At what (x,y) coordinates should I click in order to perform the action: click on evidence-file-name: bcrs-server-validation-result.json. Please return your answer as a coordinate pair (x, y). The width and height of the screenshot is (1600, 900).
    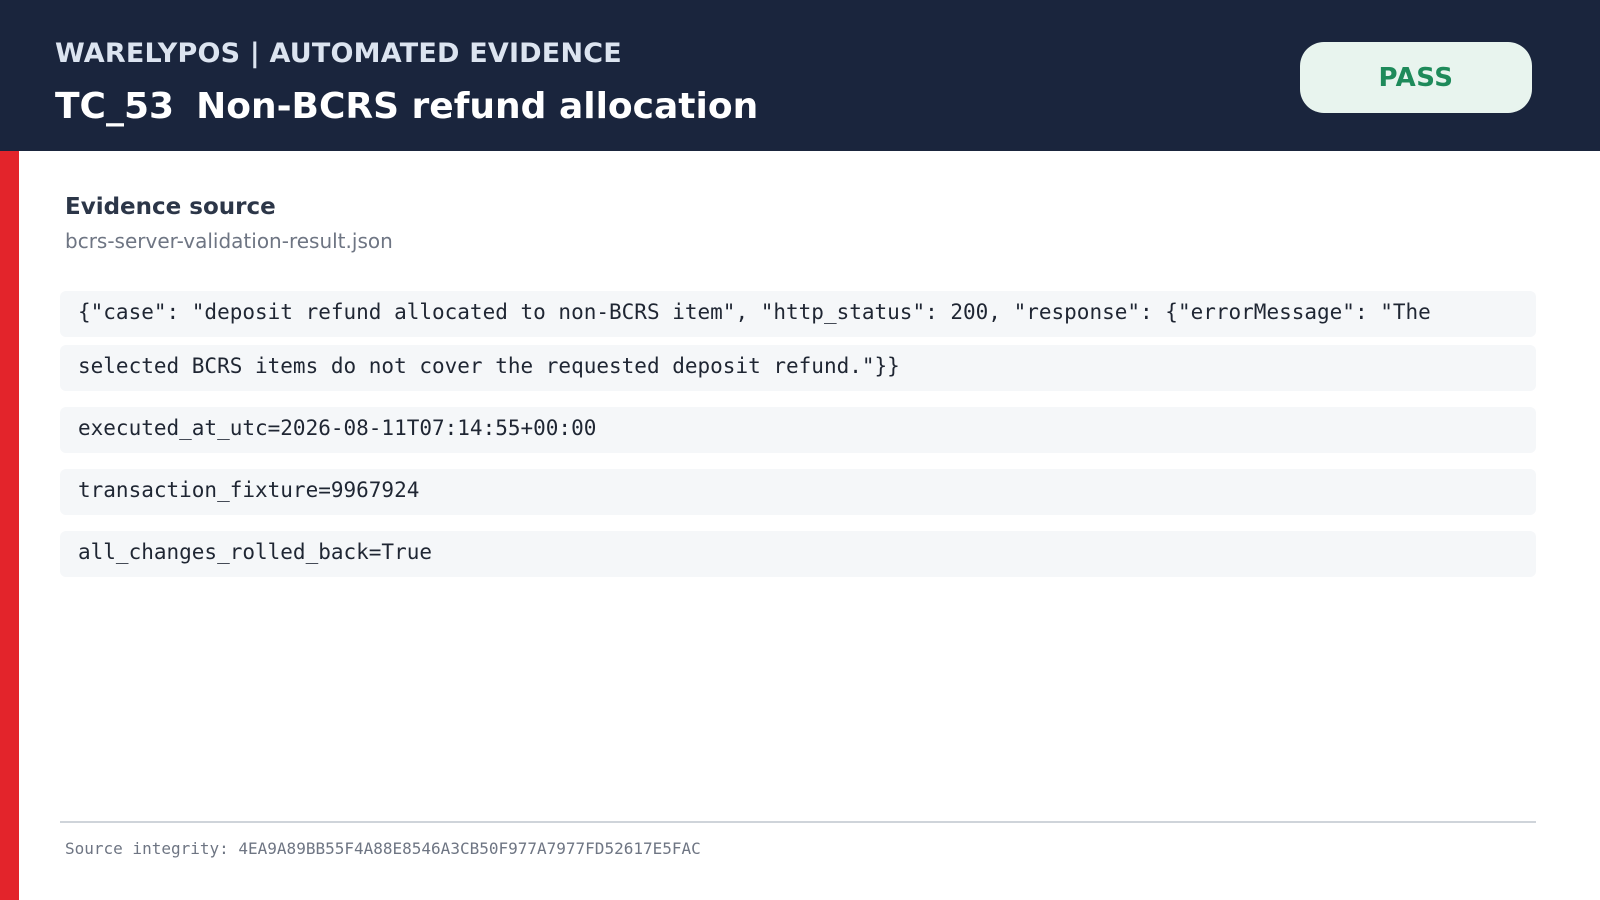
    Looking at the image, I should click on (229, 241).